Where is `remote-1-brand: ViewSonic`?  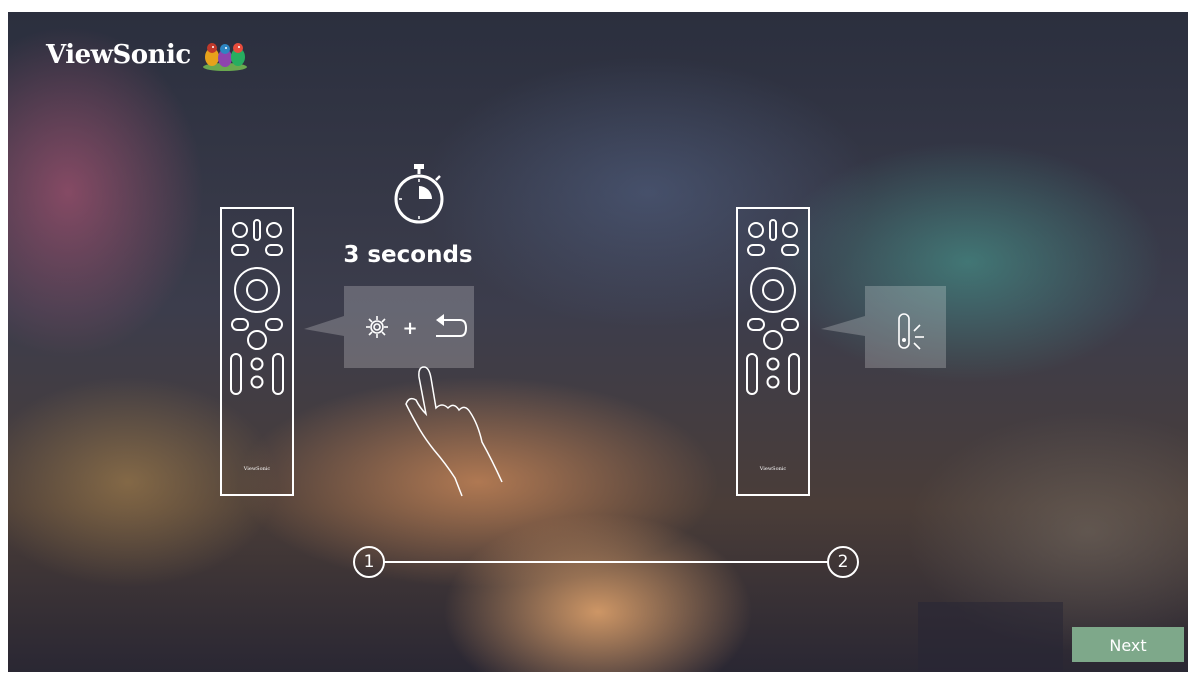 remote-1-brand: ViewSonic is located at coordinates (257, 469).